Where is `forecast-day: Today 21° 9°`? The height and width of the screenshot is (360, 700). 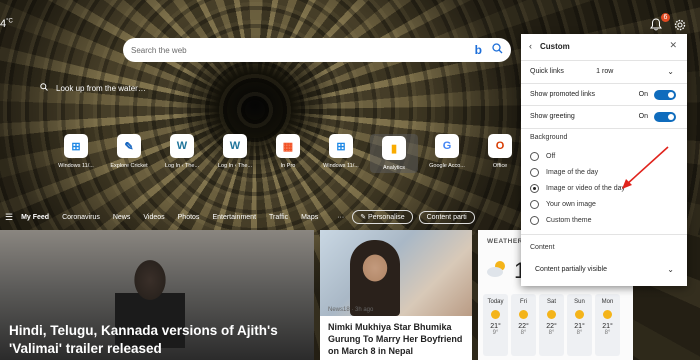
forecast-day: Today 21° 9° is located at coordinates (495, 325).